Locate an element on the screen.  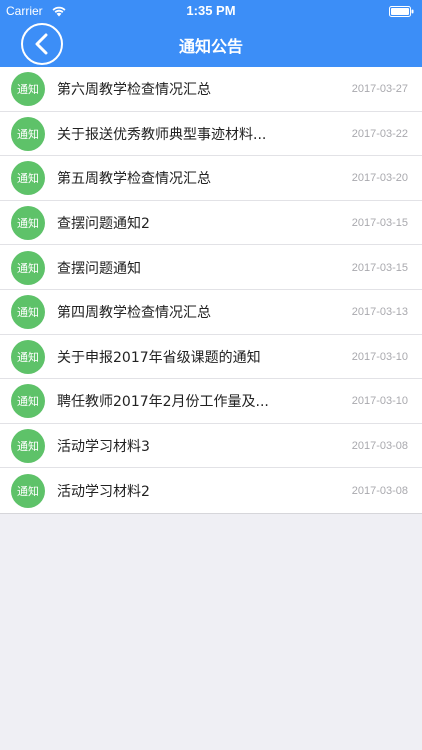
notice-title: 查摆问题通知 is located at coordinates (99, 268).